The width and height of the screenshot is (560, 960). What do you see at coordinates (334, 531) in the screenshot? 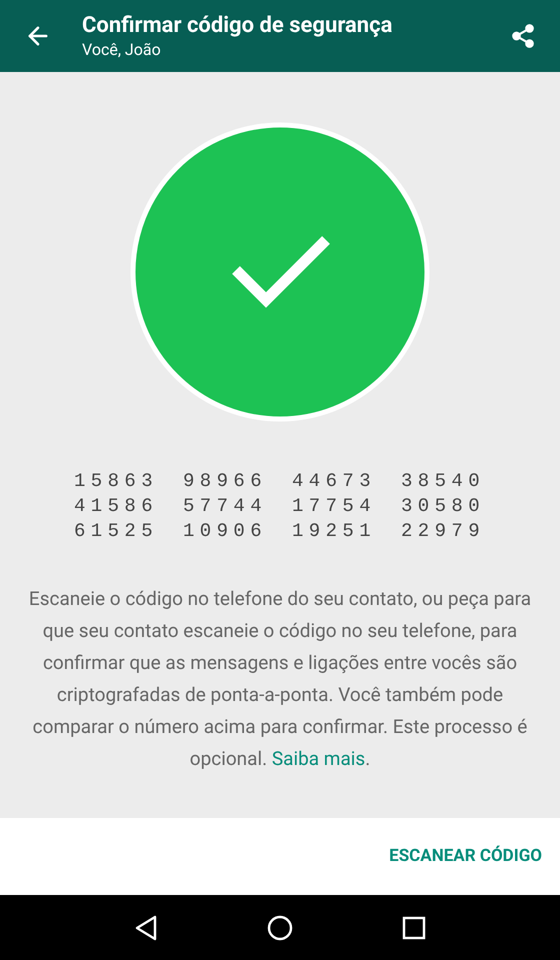
I see `code-group: 19251` at bounding box center [334, 531].